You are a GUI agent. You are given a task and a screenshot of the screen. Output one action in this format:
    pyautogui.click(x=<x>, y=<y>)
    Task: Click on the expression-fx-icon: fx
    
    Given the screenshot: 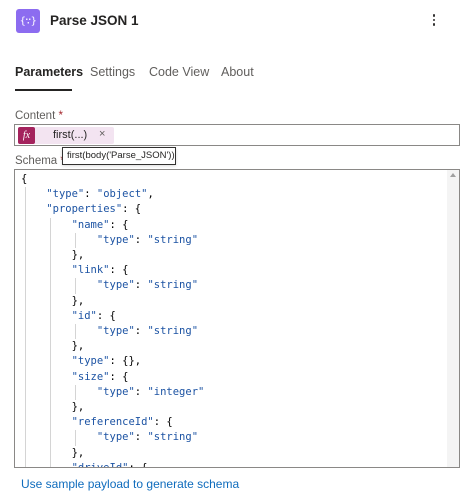 What is the action you would take?
    pyautogui.click(x=26, y=135)
    